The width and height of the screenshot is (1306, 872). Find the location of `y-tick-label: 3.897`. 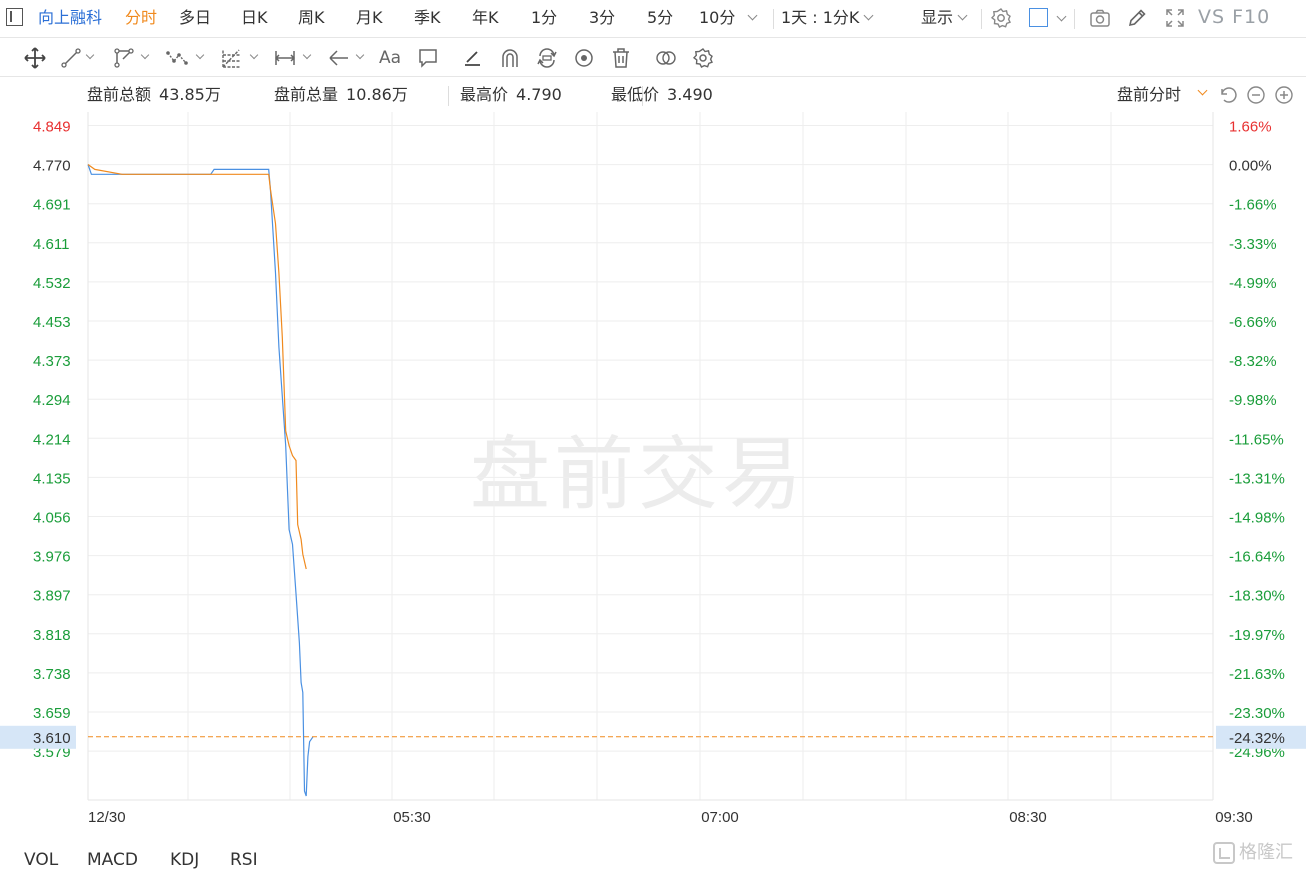

y-tick-label: 3.897 is located at coordinates (52, 596).